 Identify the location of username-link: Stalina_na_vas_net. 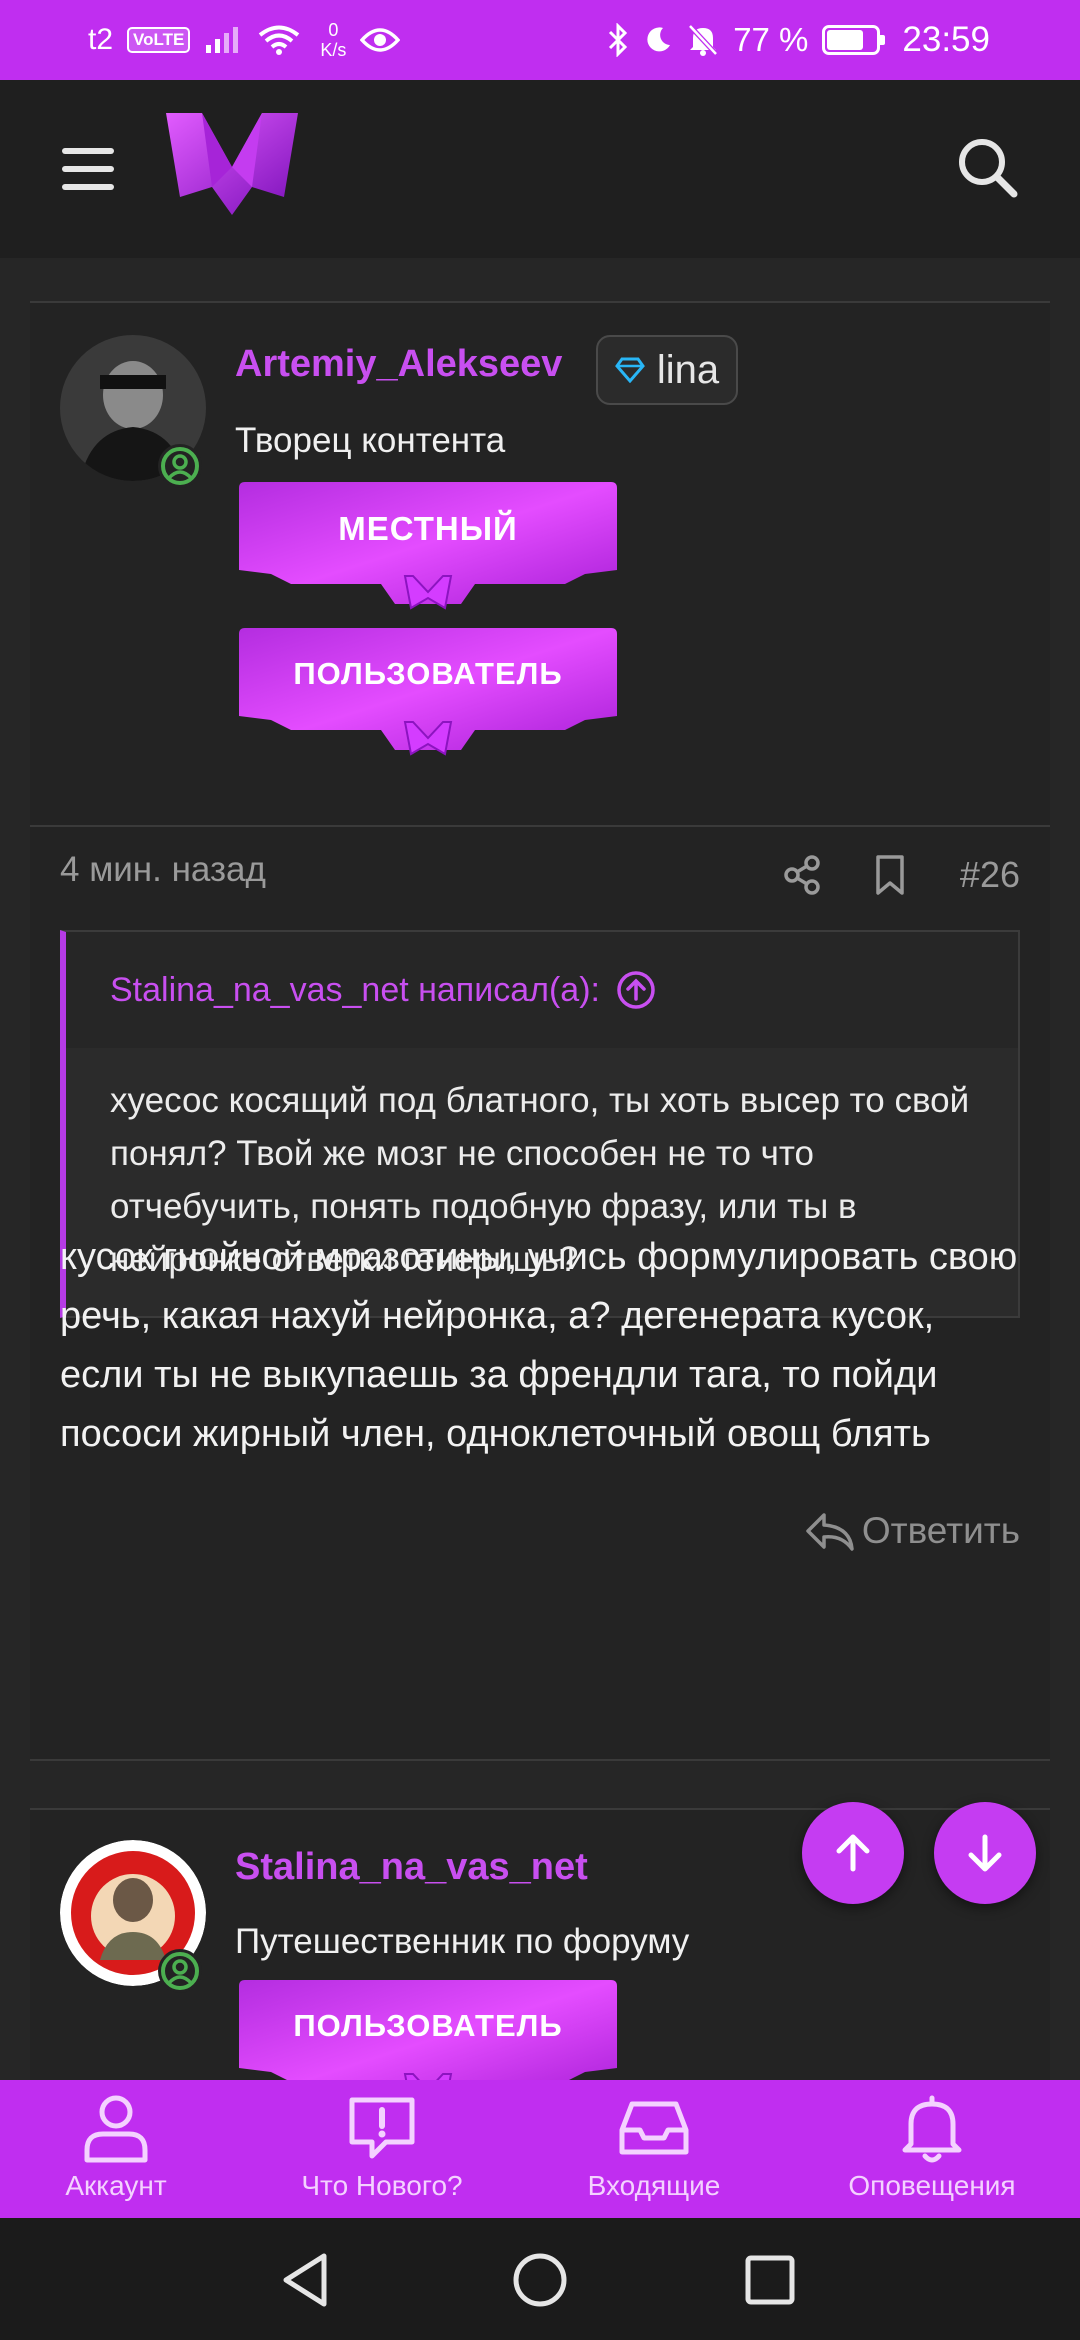
(411, 1867).